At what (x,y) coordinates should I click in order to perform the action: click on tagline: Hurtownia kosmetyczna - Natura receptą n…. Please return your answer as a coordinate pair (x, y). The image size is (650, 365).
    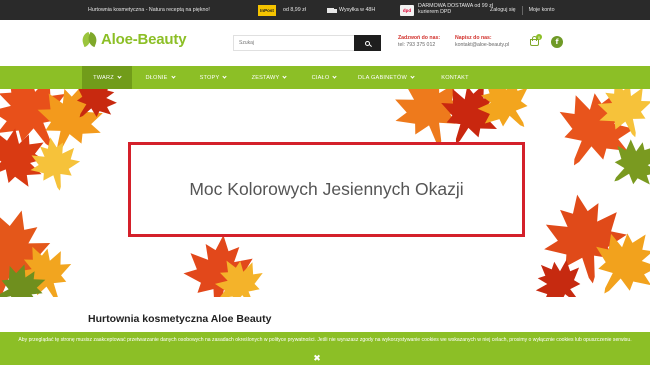
    Looking at the image, I should click on (149, 10).